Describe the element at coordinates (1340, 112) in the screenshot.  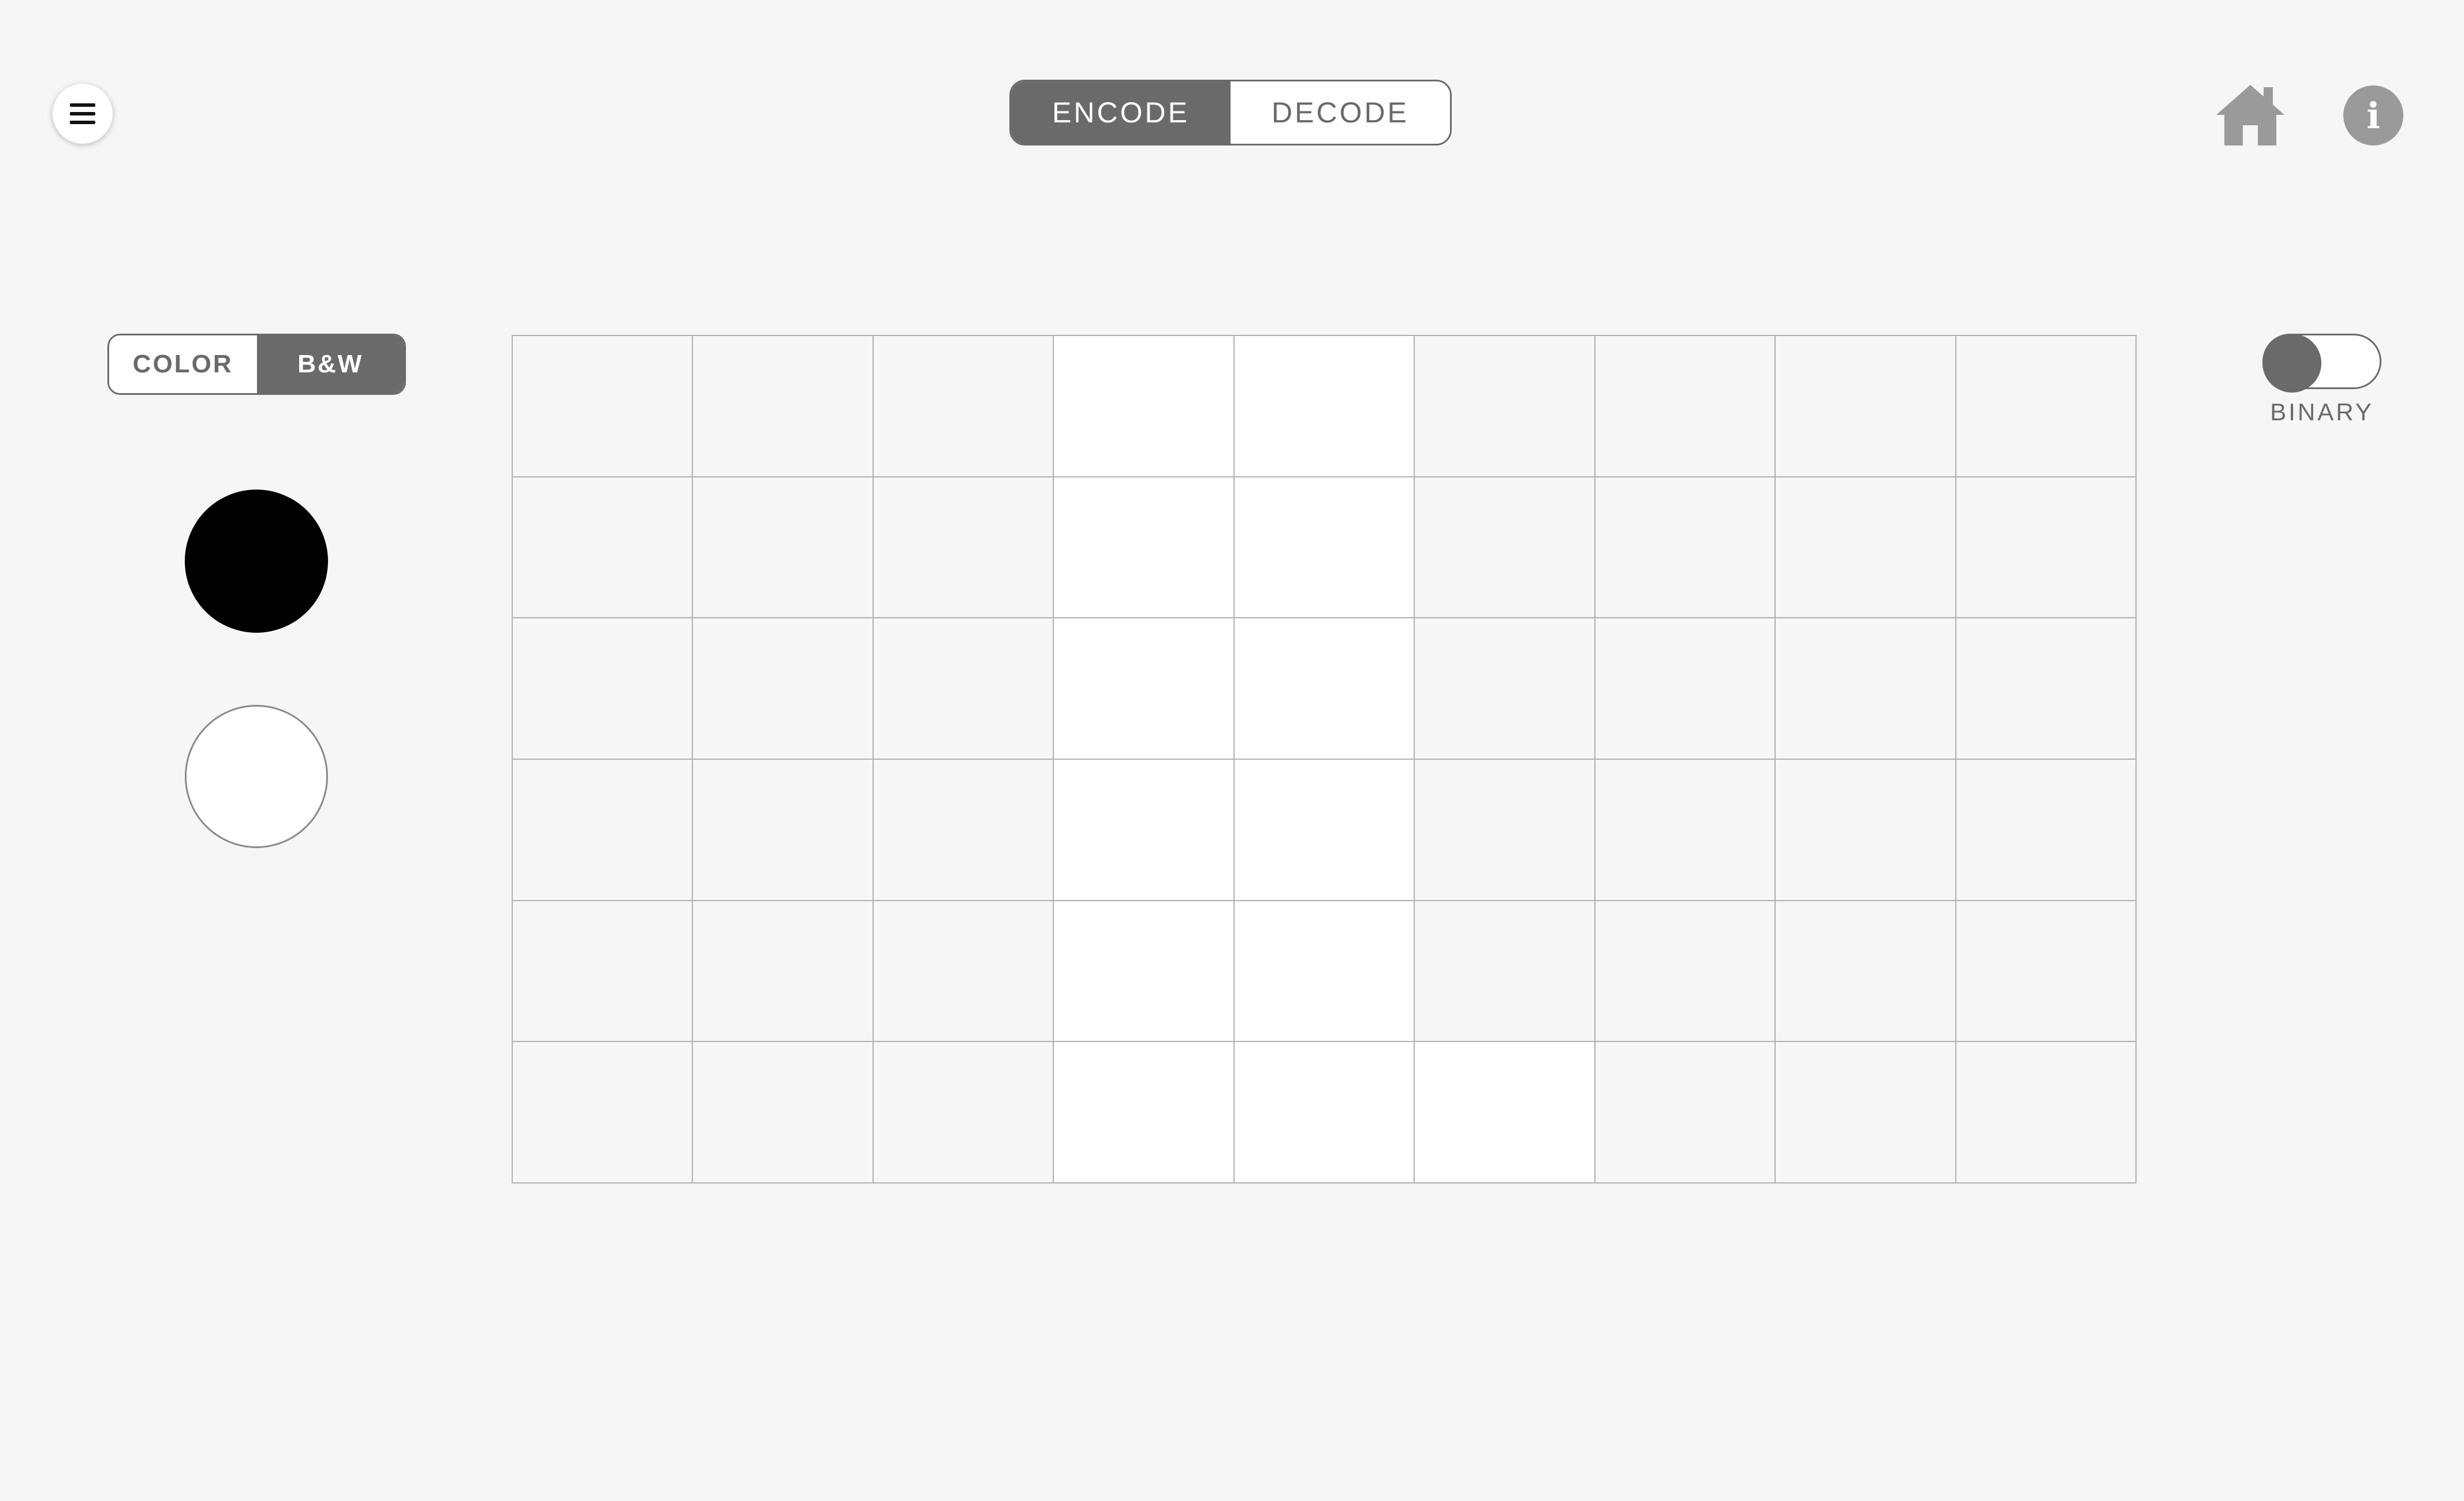
I see `tab-decode: DECODE` at that location.